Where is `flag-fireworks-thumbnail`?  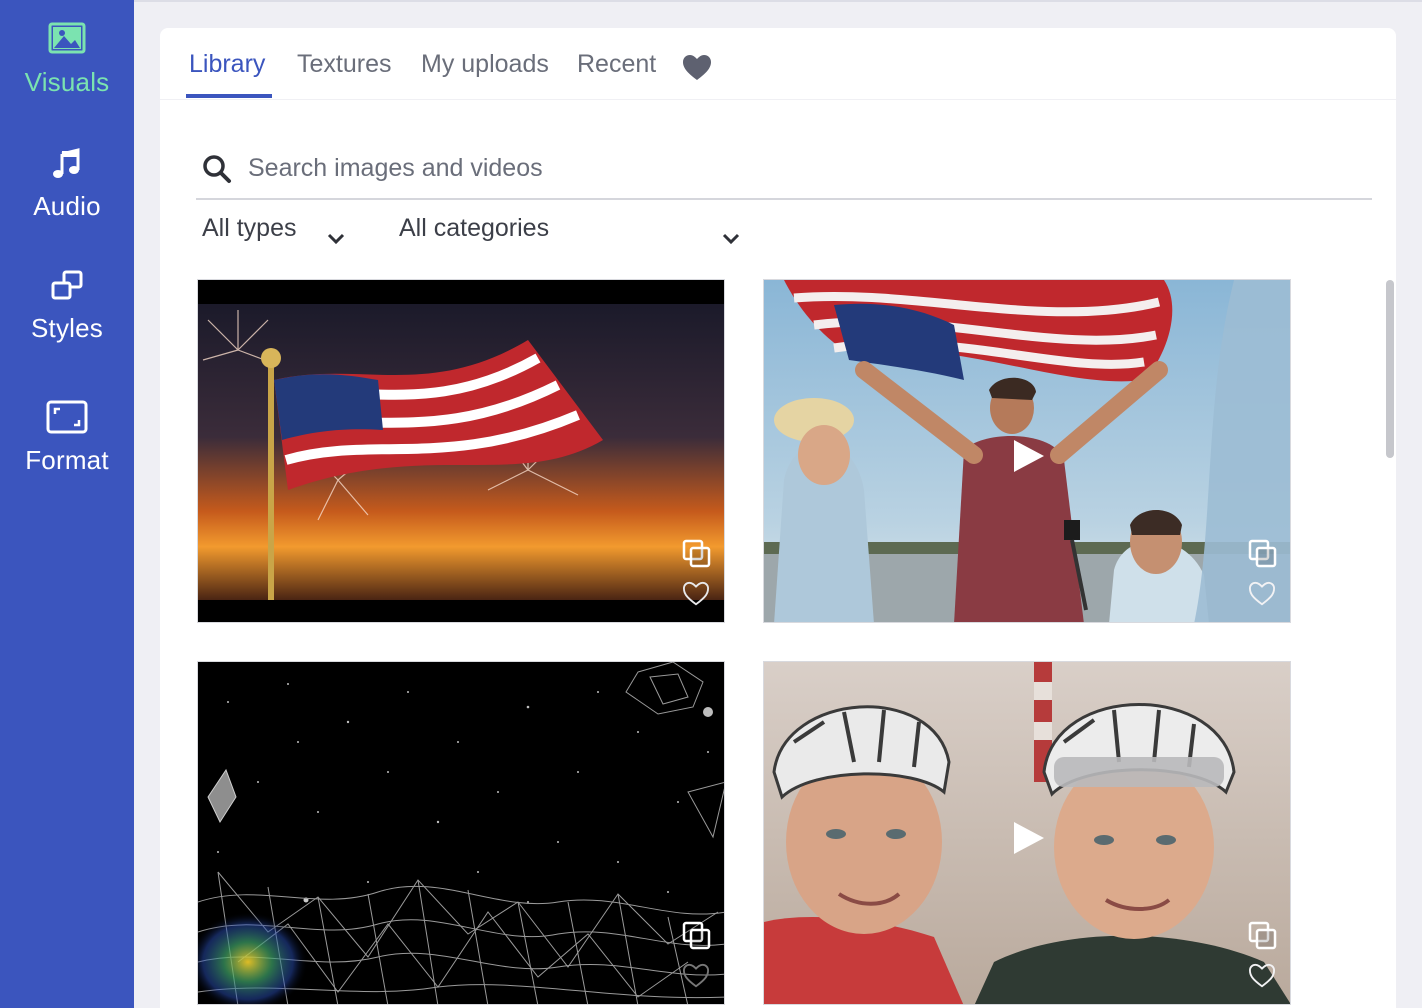
flag-fireworks-thumbnail is located at coordinates (461, 451).